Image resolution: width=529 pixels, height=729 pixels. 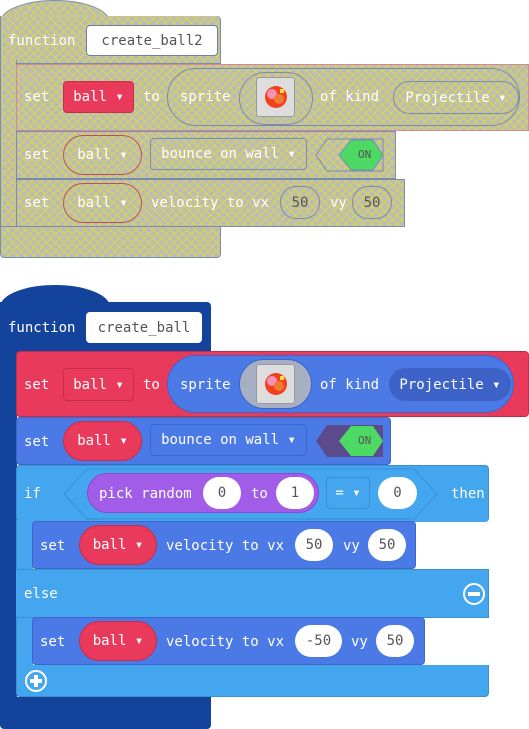 I want to click on pick-random-label: pick random, so click(x=145, y=494).